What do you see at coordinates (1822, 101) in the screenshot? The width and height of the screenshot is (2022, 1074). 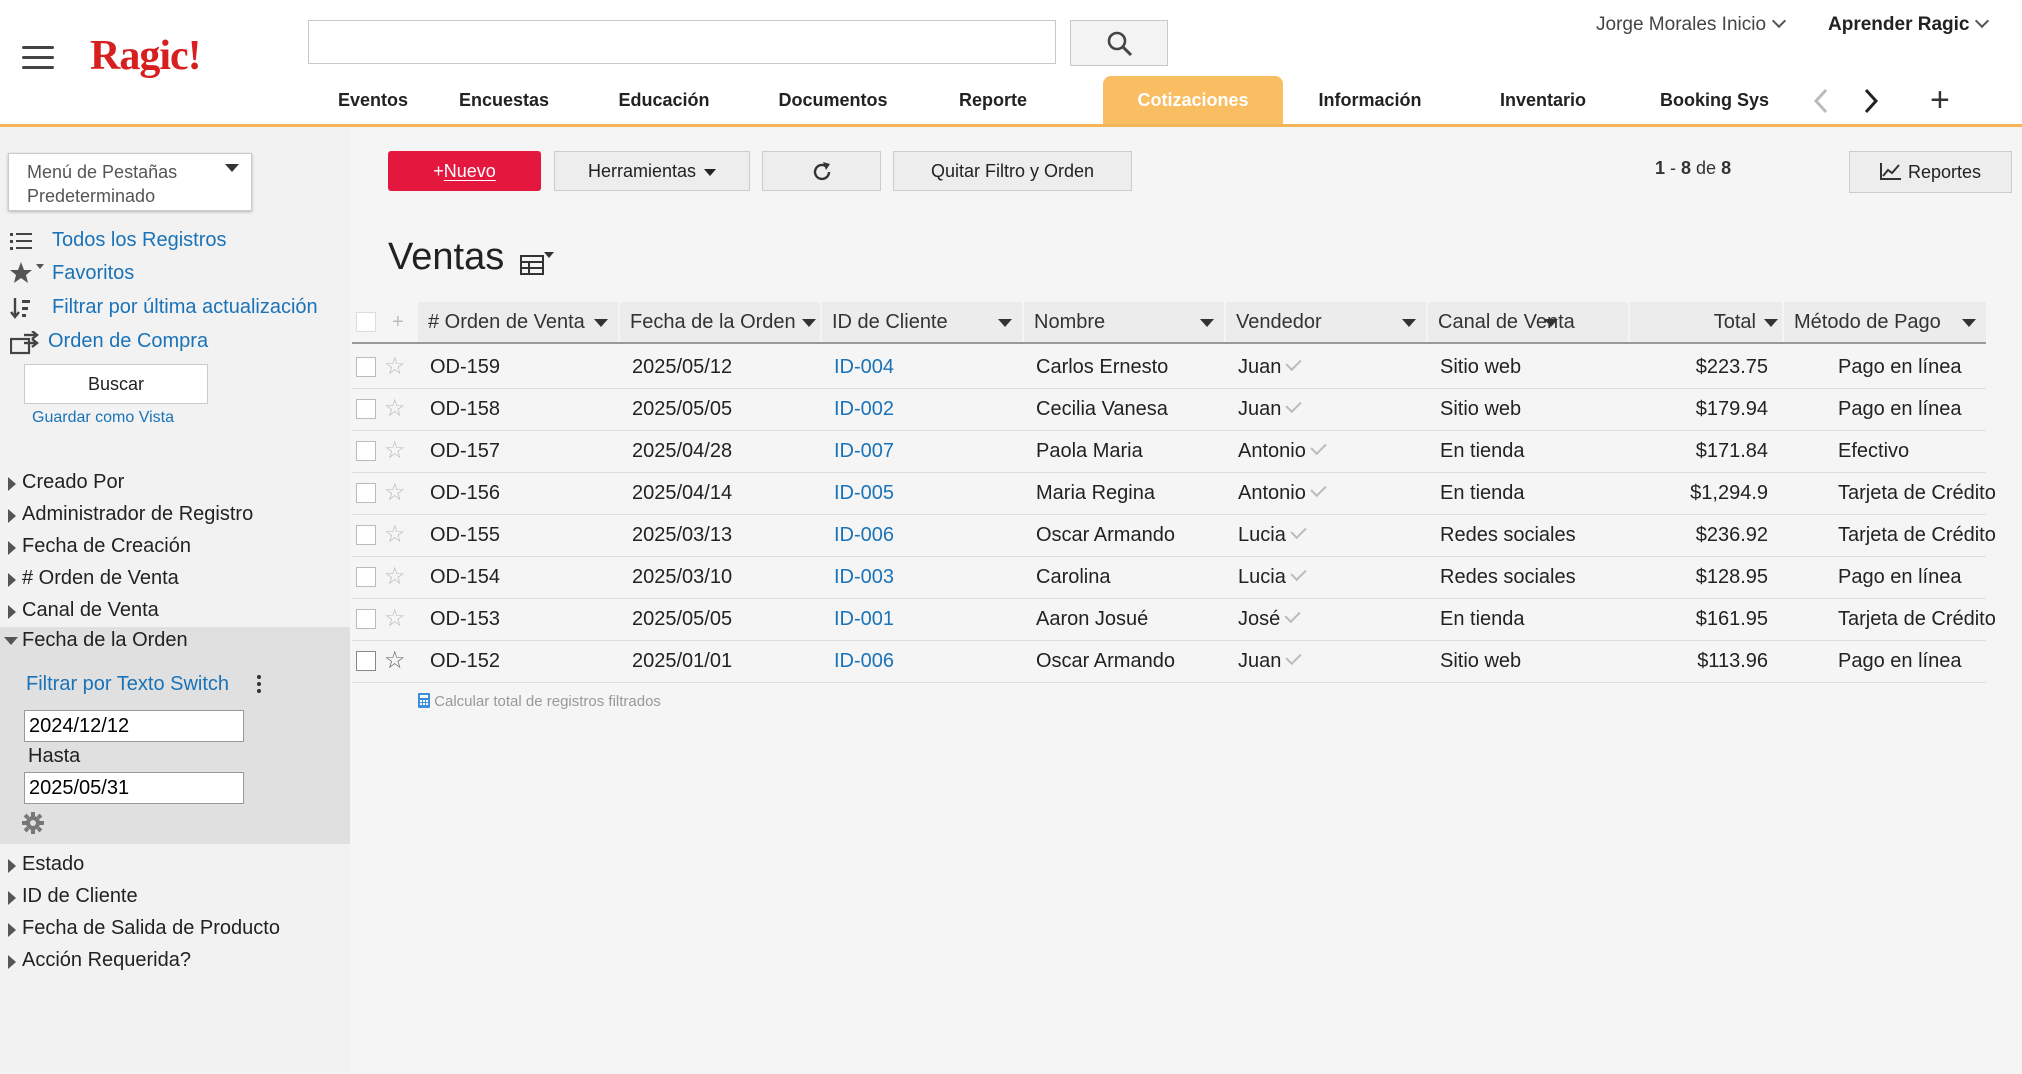 I see `tab-scroll-left-icon` at bounding box center [1822, 101].